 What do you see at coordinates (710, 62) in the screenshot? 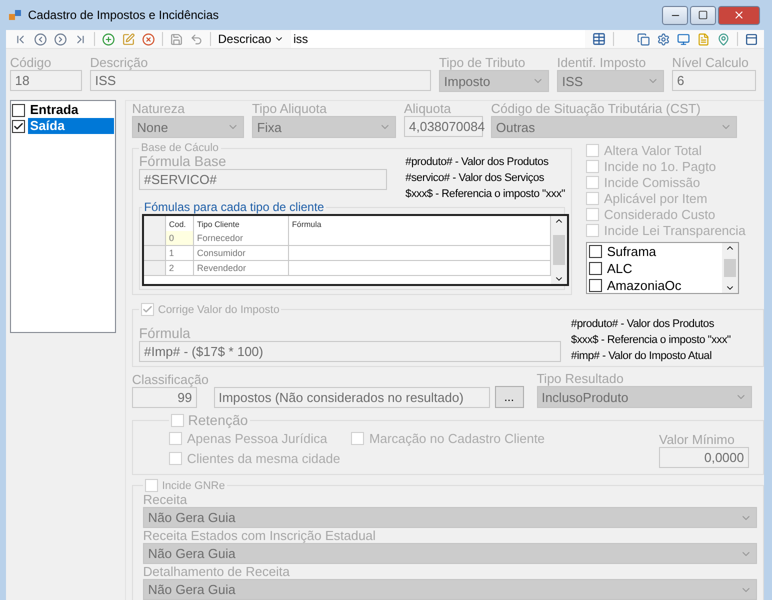
I see `field-label: Nível Calculo` at bounding box center [710, 62].